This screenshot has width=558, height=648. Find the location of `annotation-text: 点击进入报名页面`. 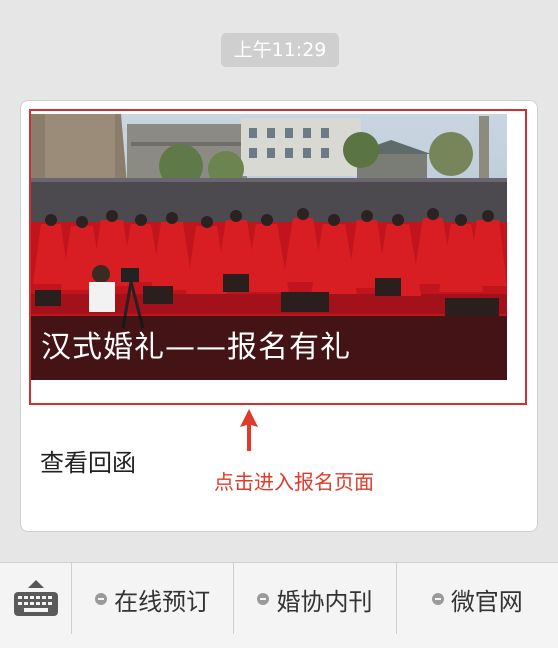

annotation-text: 点击进入报名页面 is located at coordinates (294, 482).